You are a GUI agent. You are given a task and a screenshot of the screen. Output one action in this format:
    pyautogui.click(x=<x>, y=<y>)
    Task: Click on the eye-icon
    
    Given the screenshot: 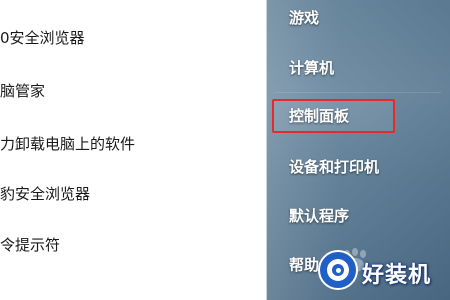 What is the action you would take?
    pyautogui.click(x=338, y=270)
    